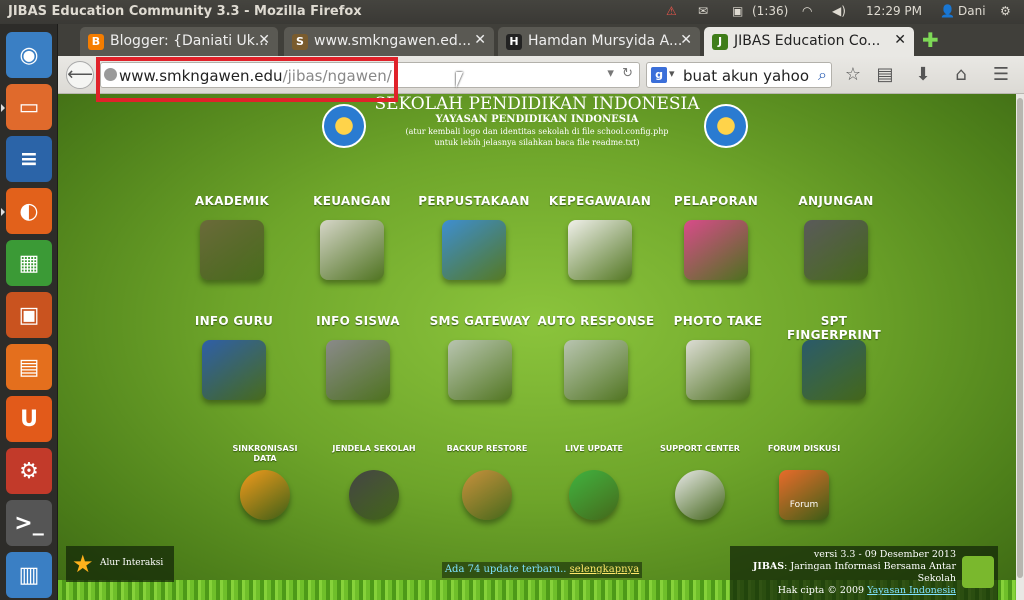 The width and height of the screenshot is (1024, 600). Describe the element at coordinates (232, 201) in the screenshot. I see `module-label: AKADEMIK` at that location.